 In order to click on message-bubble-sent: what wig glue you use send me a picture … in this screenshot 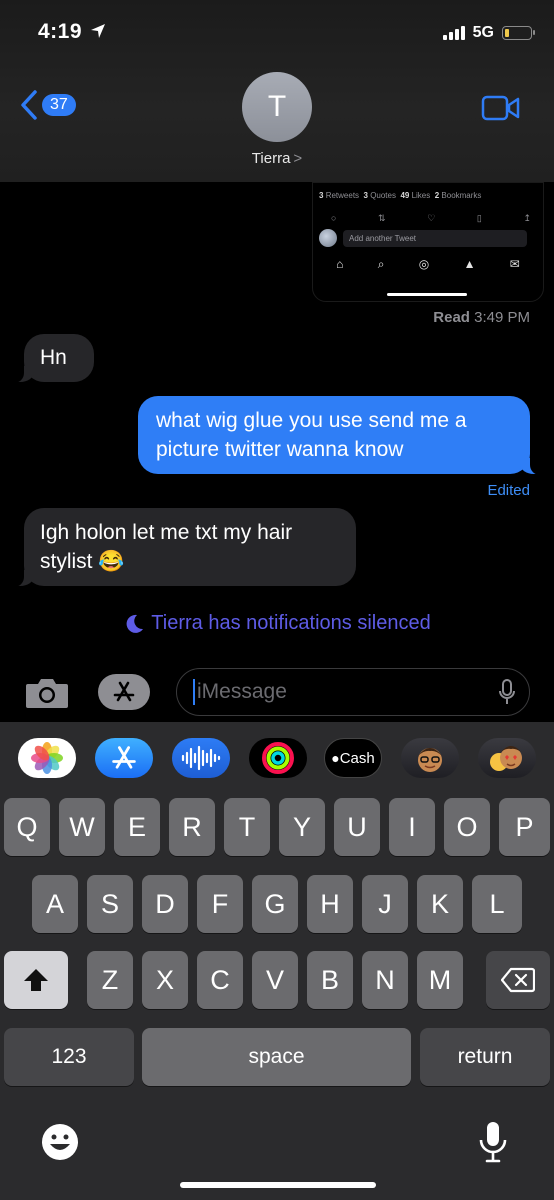, I will do `click(340, 435)`.